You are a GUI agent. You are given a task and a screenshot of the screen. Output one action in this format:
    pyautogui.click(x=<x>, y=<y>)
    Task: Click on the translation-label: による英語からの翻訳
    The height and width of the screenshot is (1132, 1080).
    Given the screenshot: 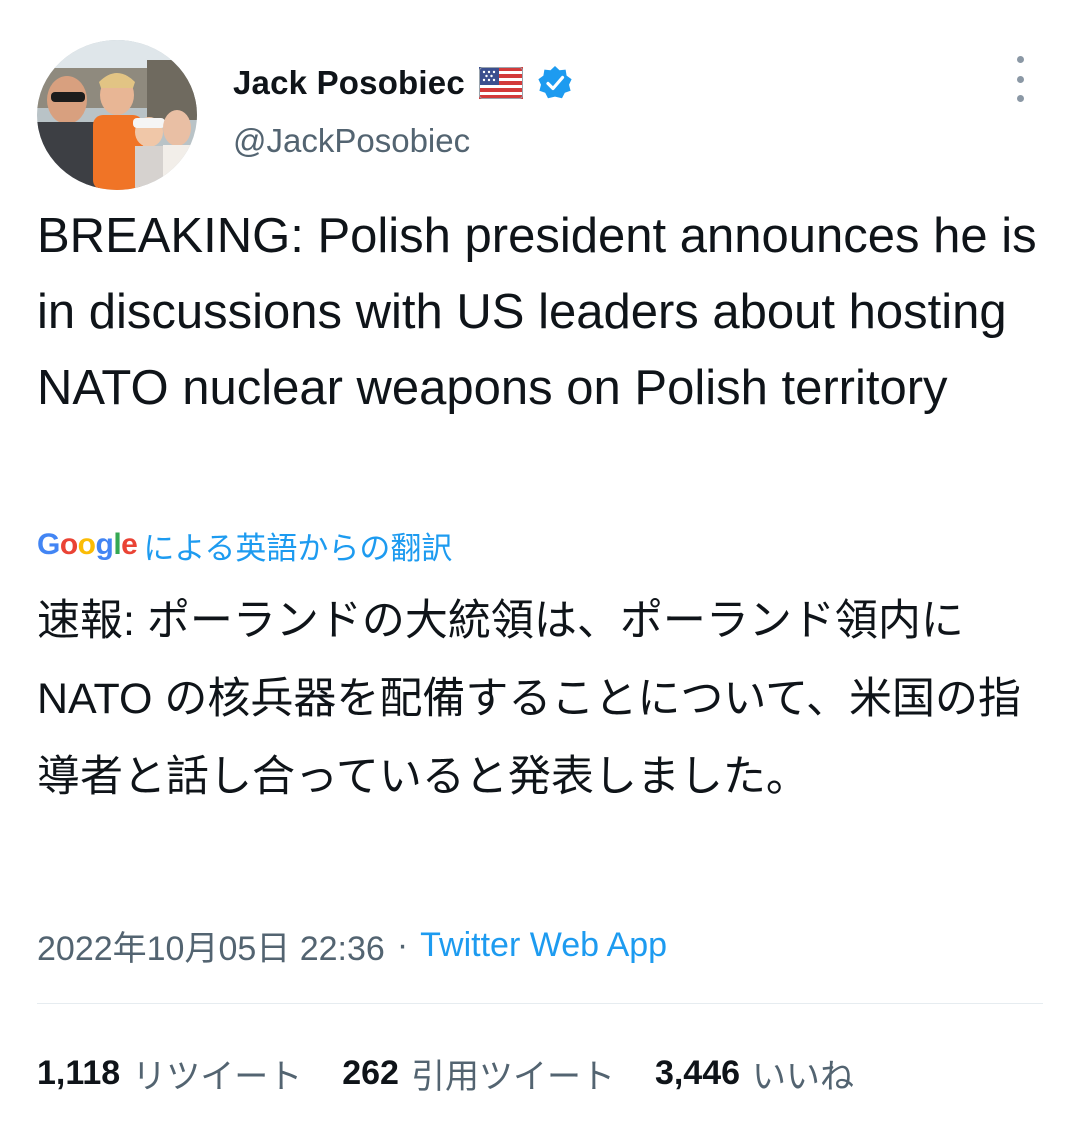 What is the action you would take?
    pyautogui.click(x=298, y=548)
    